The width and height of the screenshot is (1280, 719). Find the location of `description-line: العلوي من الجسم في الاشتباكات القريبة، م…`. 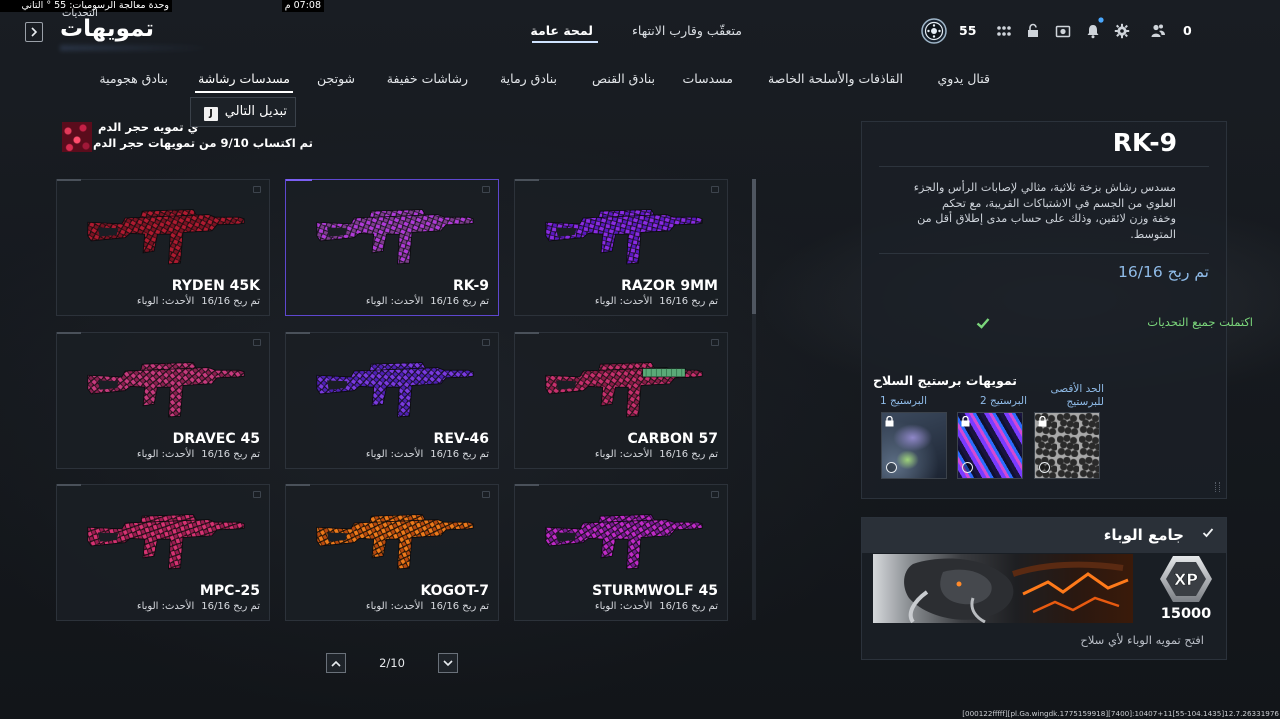

description-line: العلوي من الجسم في الاشتباكات القريبة، م… is located at coordinates (1058, 203).